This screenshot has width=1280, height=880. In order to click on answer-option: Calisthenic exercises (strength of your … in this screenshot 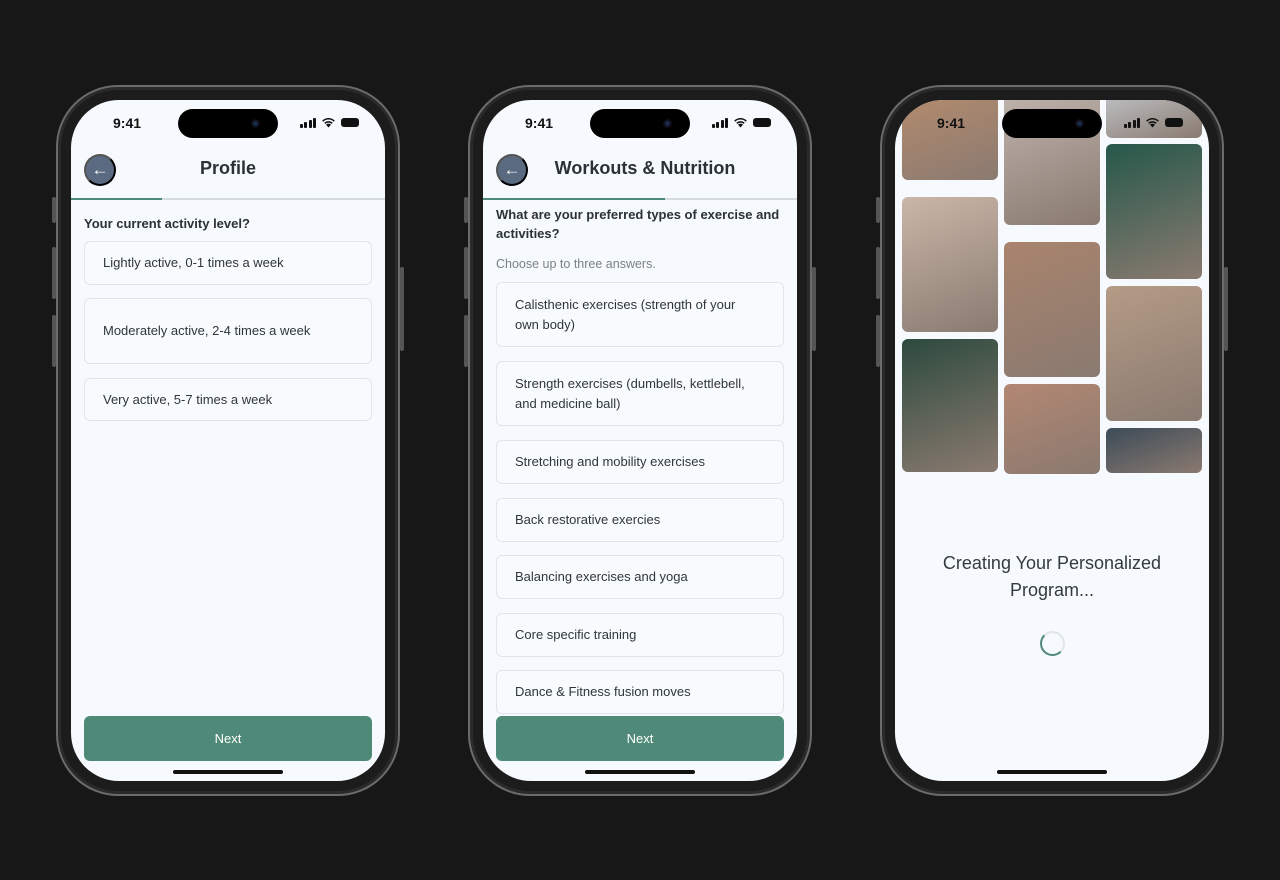, I will do `click(640, 314)`.